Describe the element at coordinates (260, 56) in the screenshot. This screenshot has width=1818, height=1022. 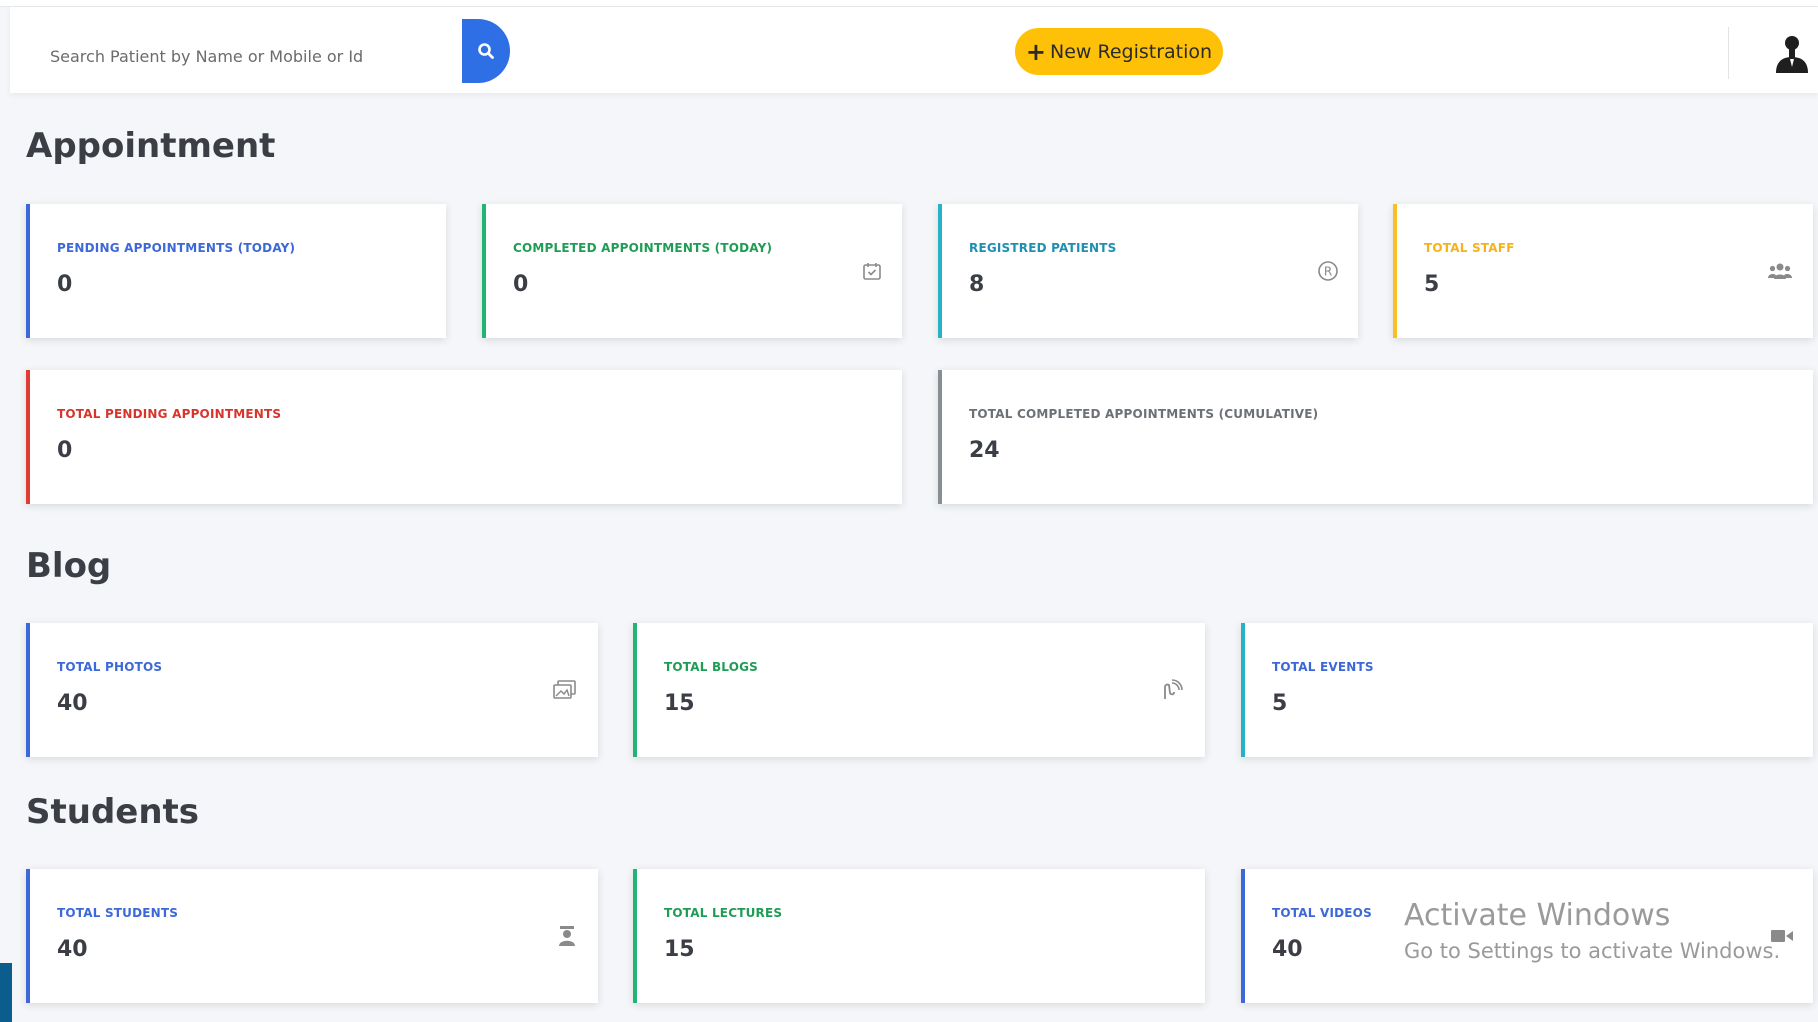
I see `patient-search-input` at that location.